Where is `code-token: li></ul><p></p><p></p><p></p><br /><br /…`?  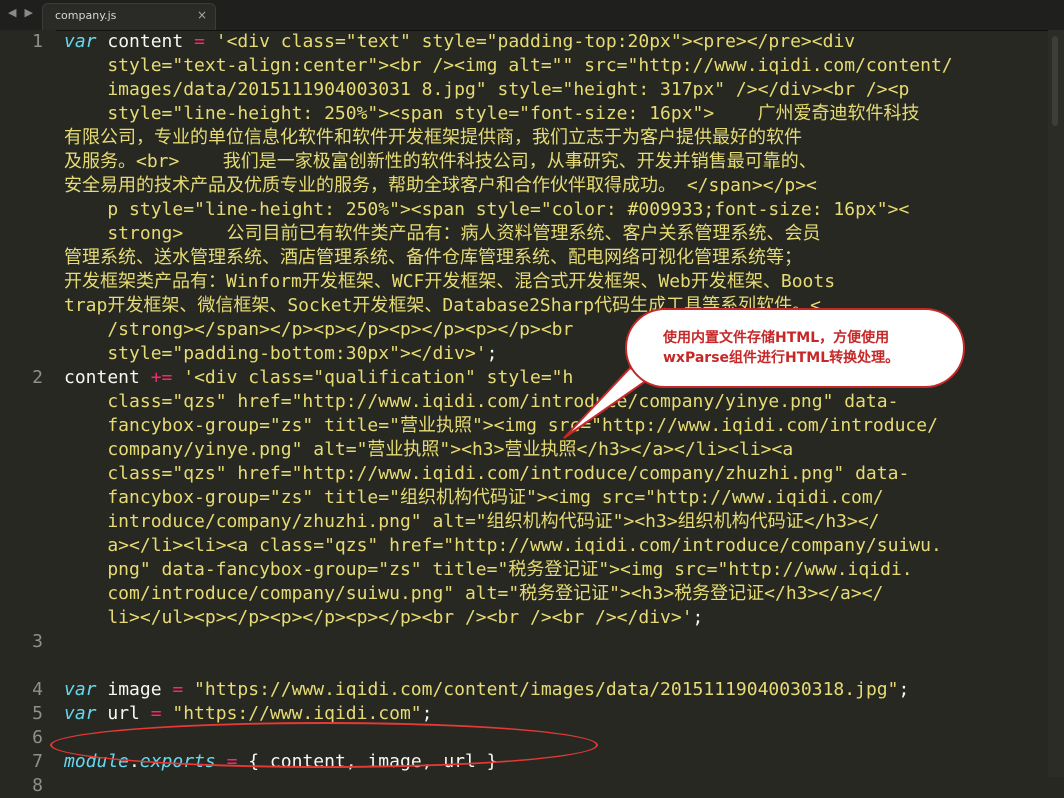
code-token: li></ul><p></p><p></p><p></p><br /><br /… is located at coordinates (378, 617).